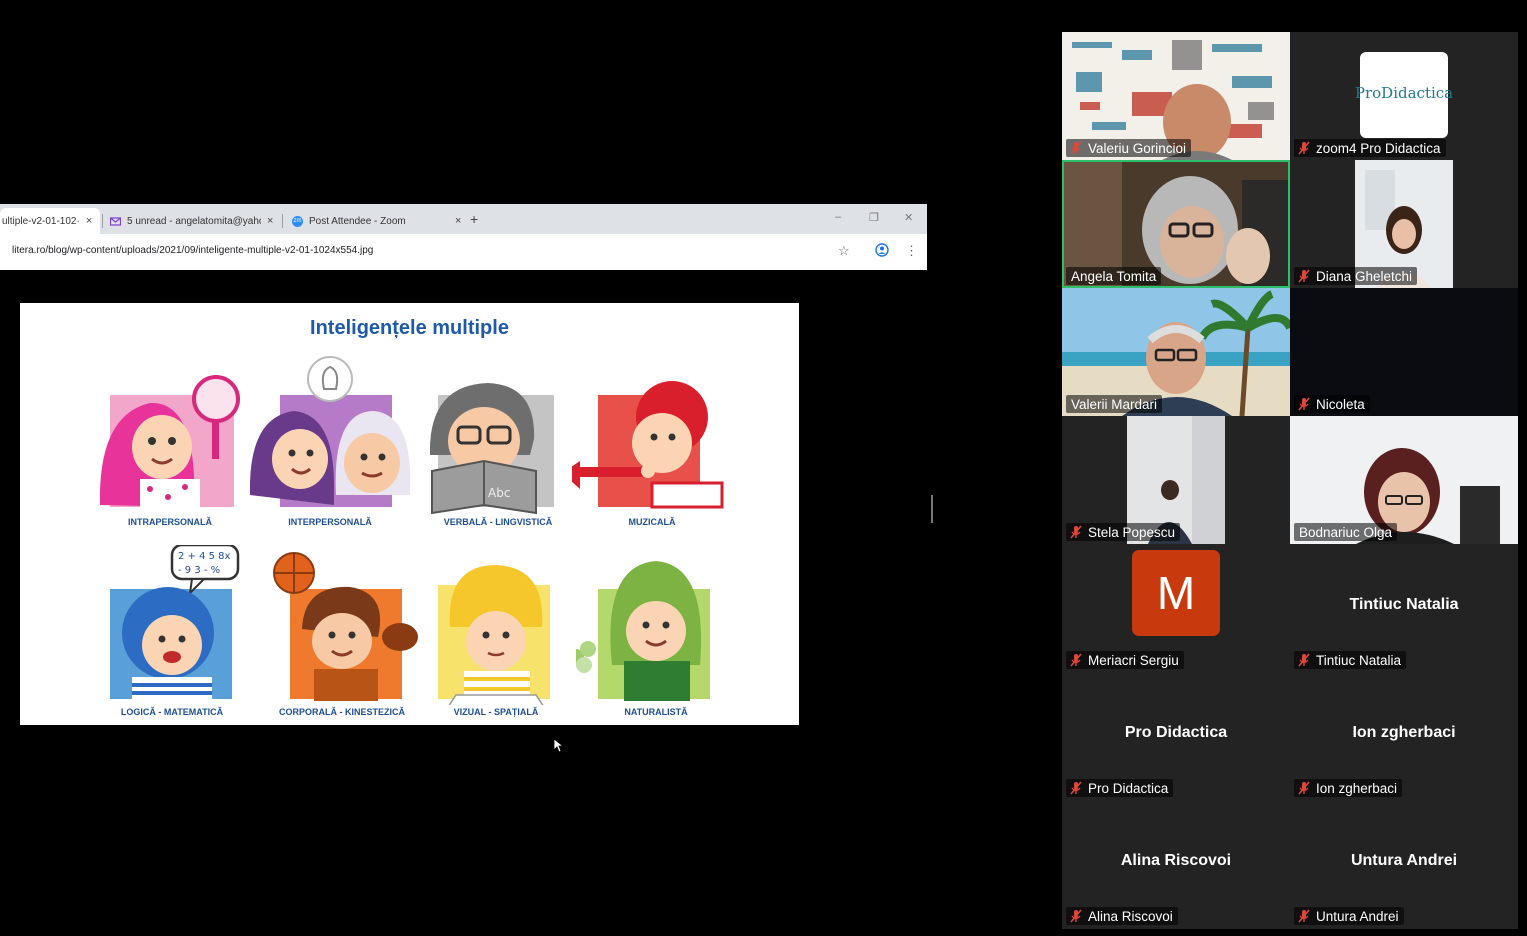 This screenshot has width=1527, height=936. Describe the element at coordinates (175, 621) in the screenshot. I see `child-math-illustration: 2 + 4 5 8x - 9 3 - %` at that location.